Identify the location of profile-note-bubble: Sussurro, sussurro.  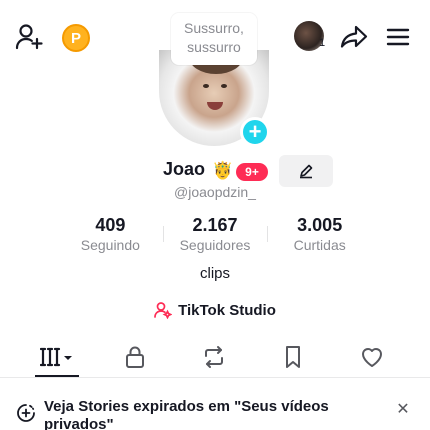
(214, 39).